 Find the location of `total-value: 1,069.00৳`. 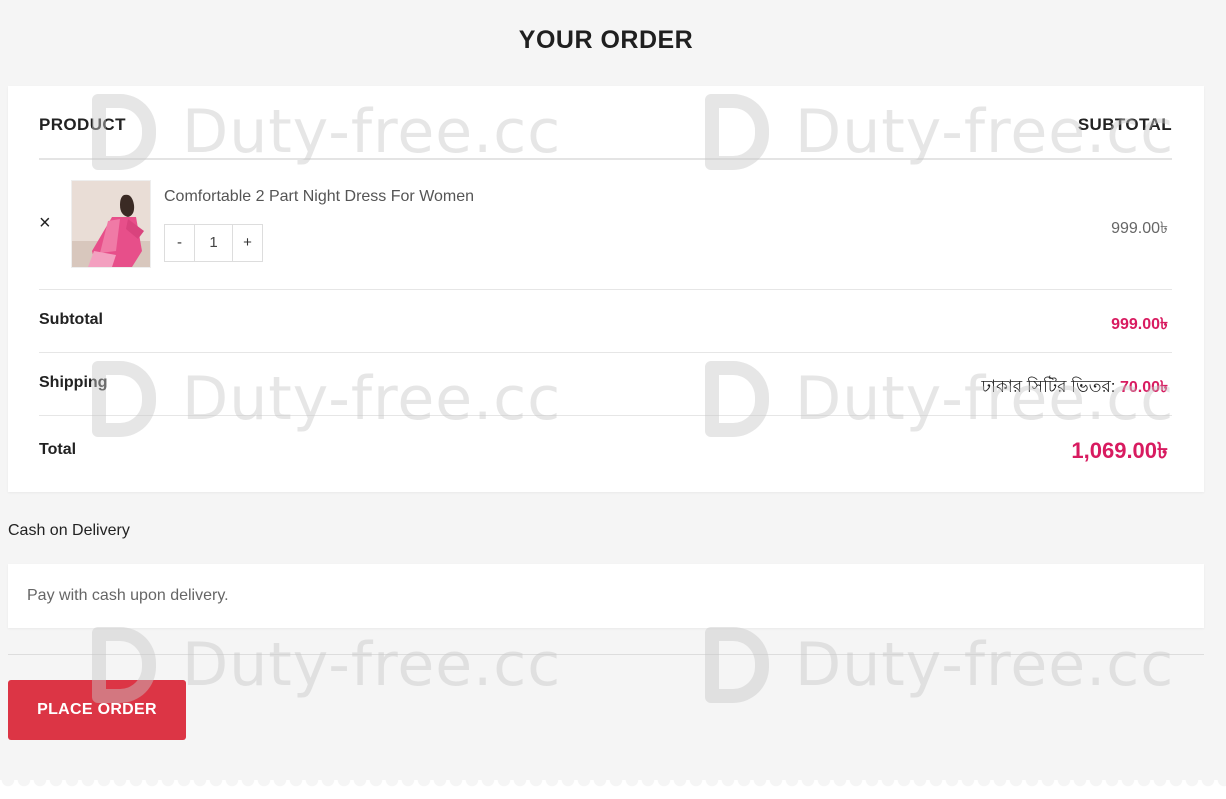

total-value: 1,069.00৳ is located at coordinates (1119, 450).